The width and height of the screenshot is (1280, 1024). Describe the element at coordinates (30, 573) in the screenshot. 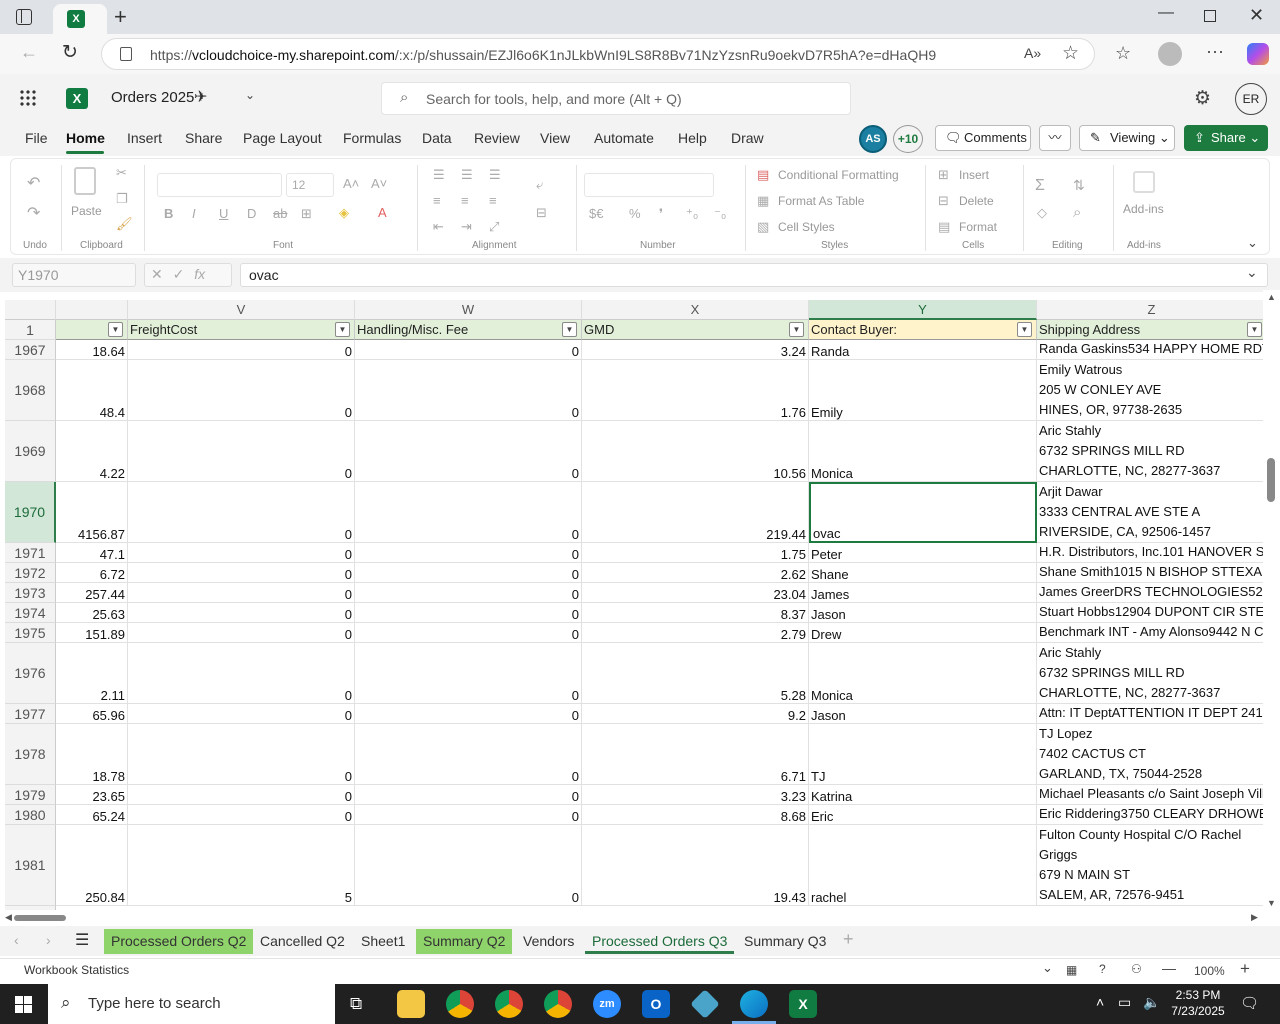

I see `row-header: 1972` at that location.